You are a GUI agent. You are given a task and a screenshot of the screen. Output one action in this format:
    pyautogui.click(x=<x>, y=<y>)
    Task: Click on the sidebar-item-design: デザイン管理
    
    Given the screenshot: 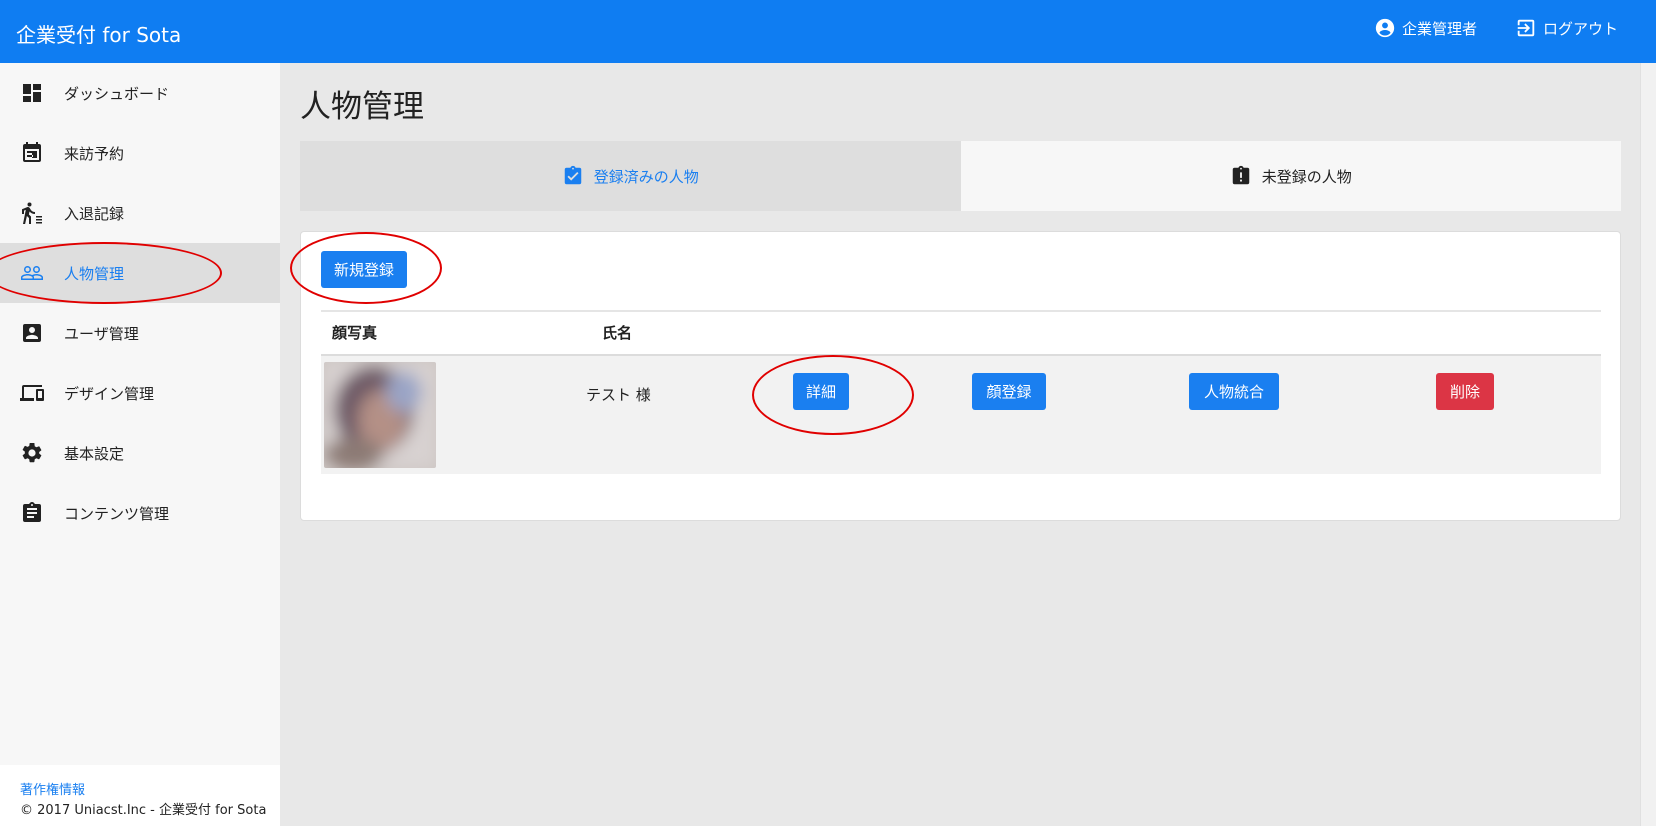 What is the action you would take?
    pyautogui.click(x=140, y=393)
    